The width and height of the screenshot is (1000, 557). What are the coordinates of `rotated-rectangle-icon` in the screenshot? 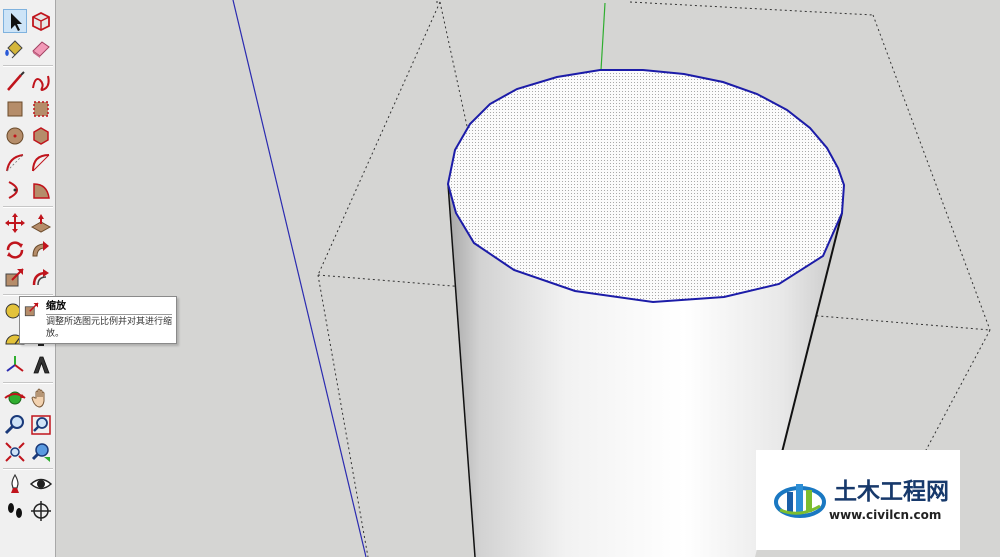 It's located at (41, 109).